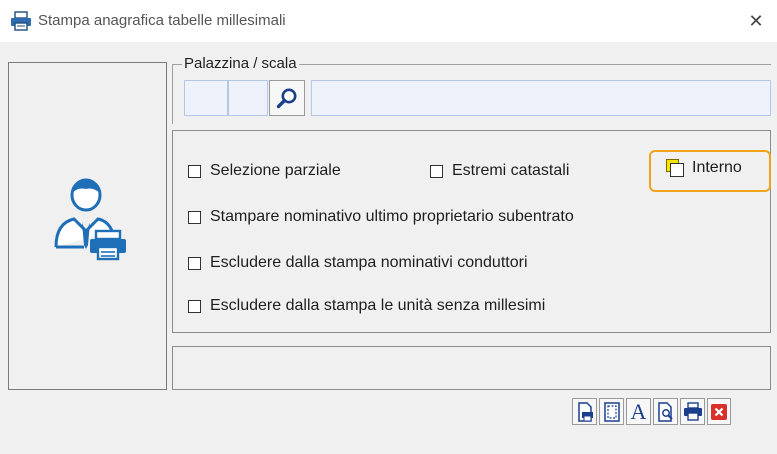 The image size is (777, 454). I want to click on checkbox-interno: Interno, so click(704, 168).